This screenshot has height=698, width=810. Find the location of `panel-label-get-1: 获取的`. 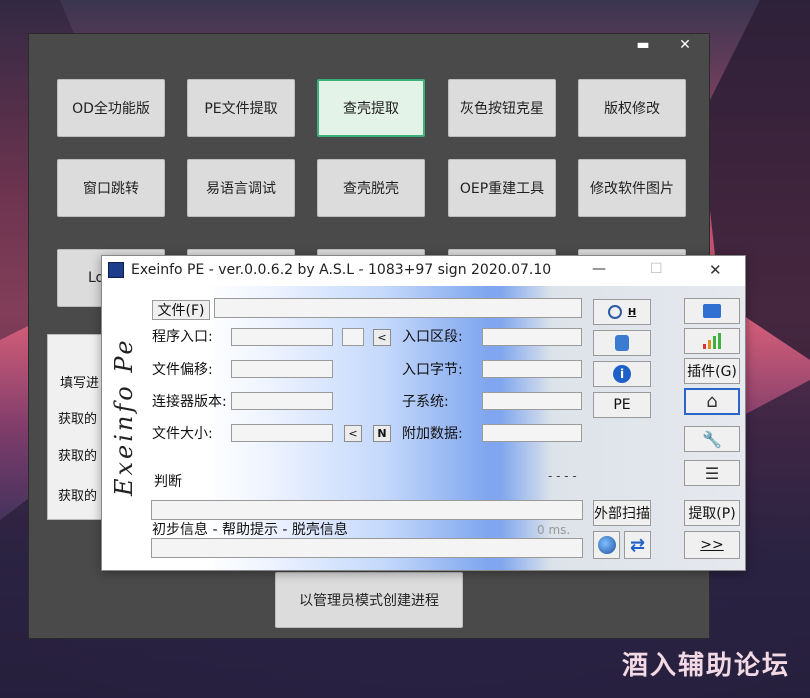

panel-label-get-1: 获取的 is located at coordinates (78, 419).